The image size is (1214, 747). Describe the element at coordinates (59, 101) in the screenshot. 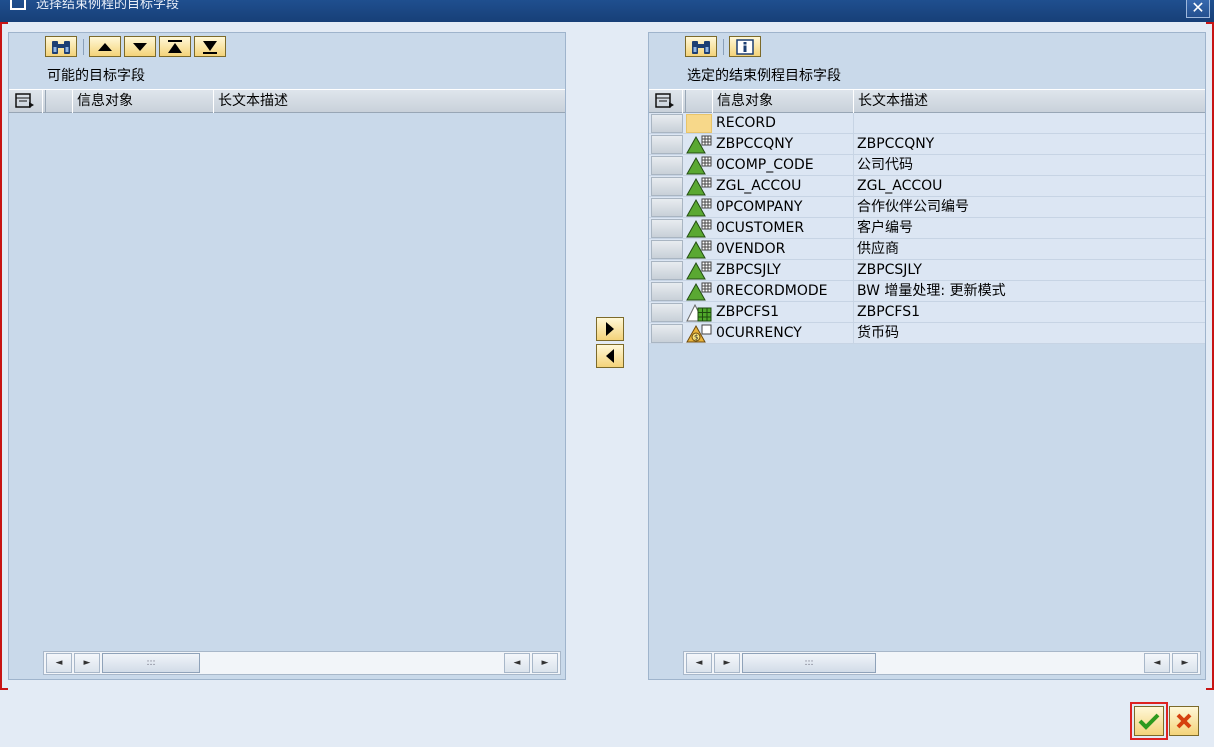

I see `select-all-cell` at that location.